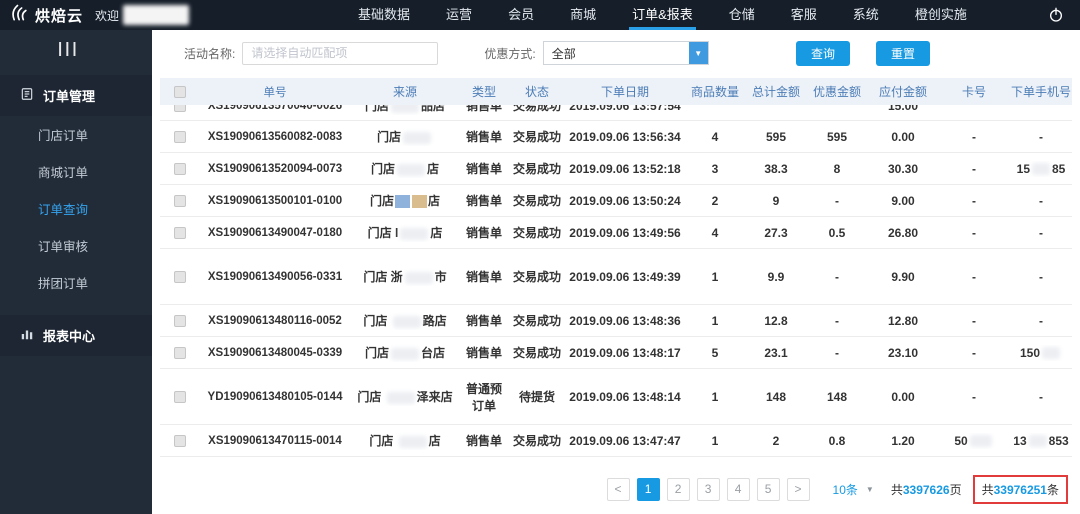 The image size is (1080, 514). Describe the element at coordinates (678, 489) in the screenshot. I see `page-button-2: 2` at that location.